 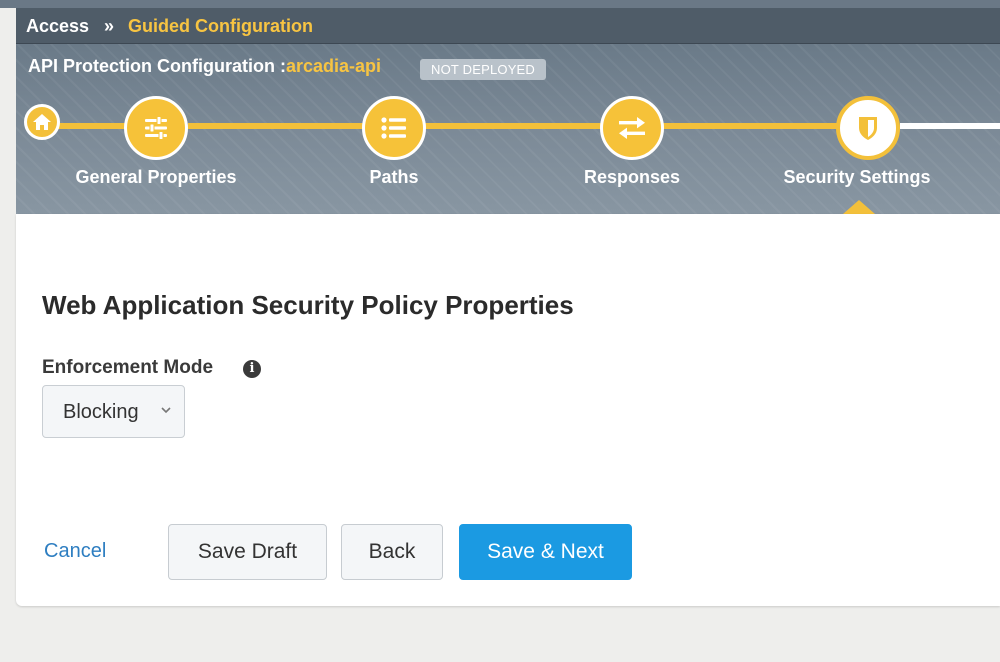 What do you see at coordinates (500, 4) in the screenshot?
I see `top-edge-bar` at bounding box center [500, 4].